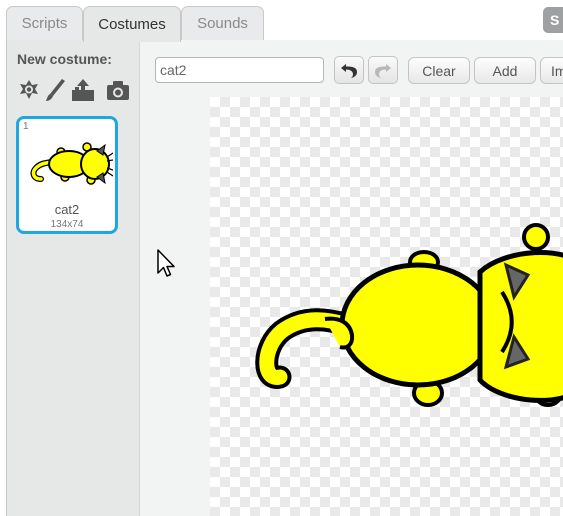  I want to click on redo-button, so click(383, 70).